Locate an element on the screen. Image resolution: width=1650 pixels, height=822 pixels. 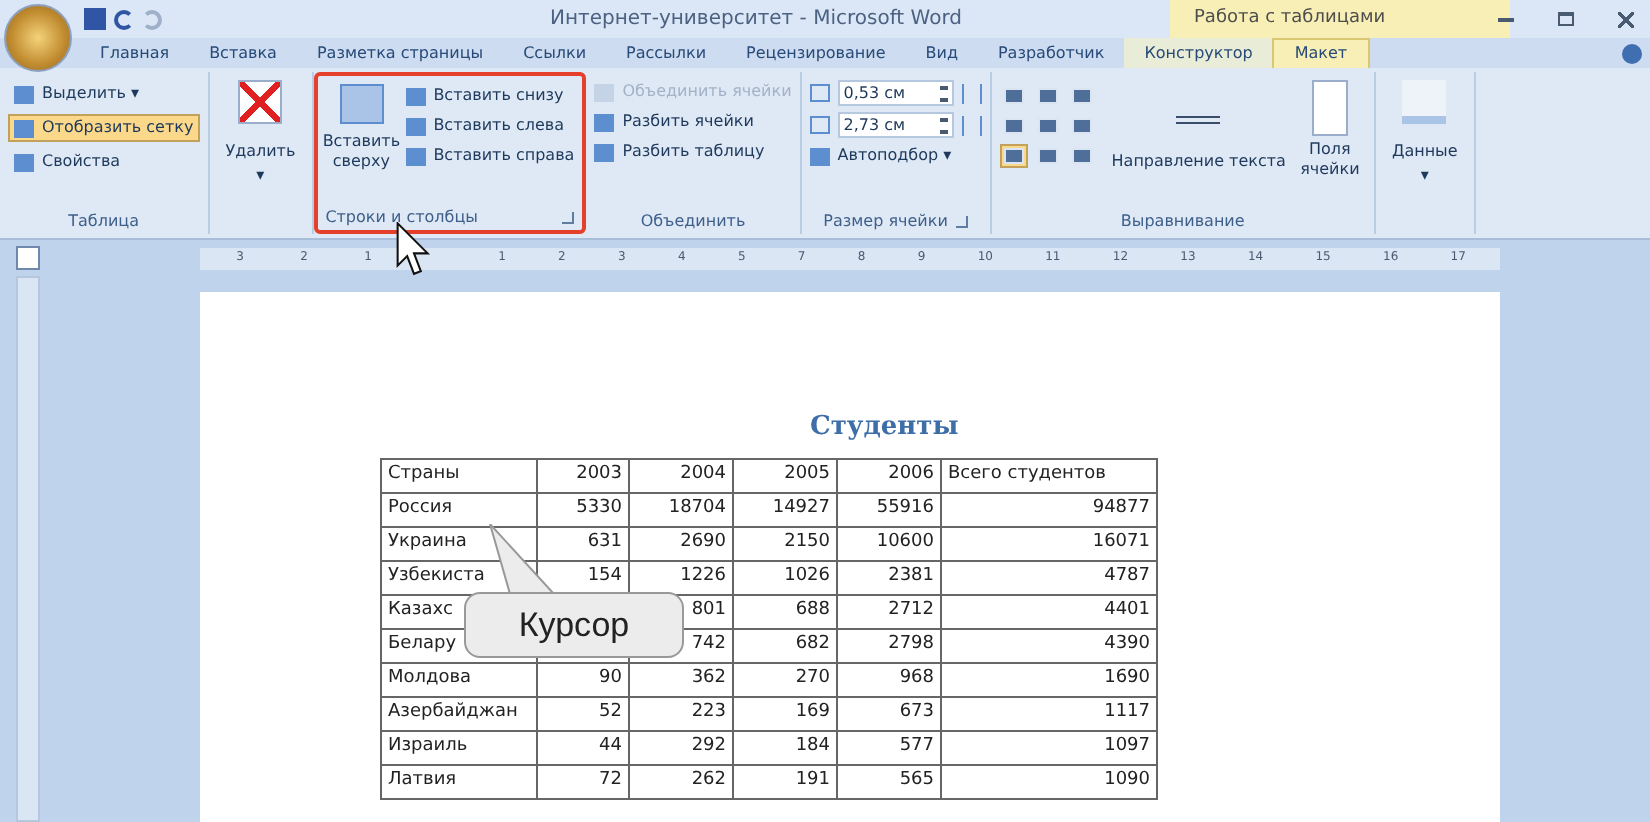
table-cell: 55916 is located at coordinates (889, 509).